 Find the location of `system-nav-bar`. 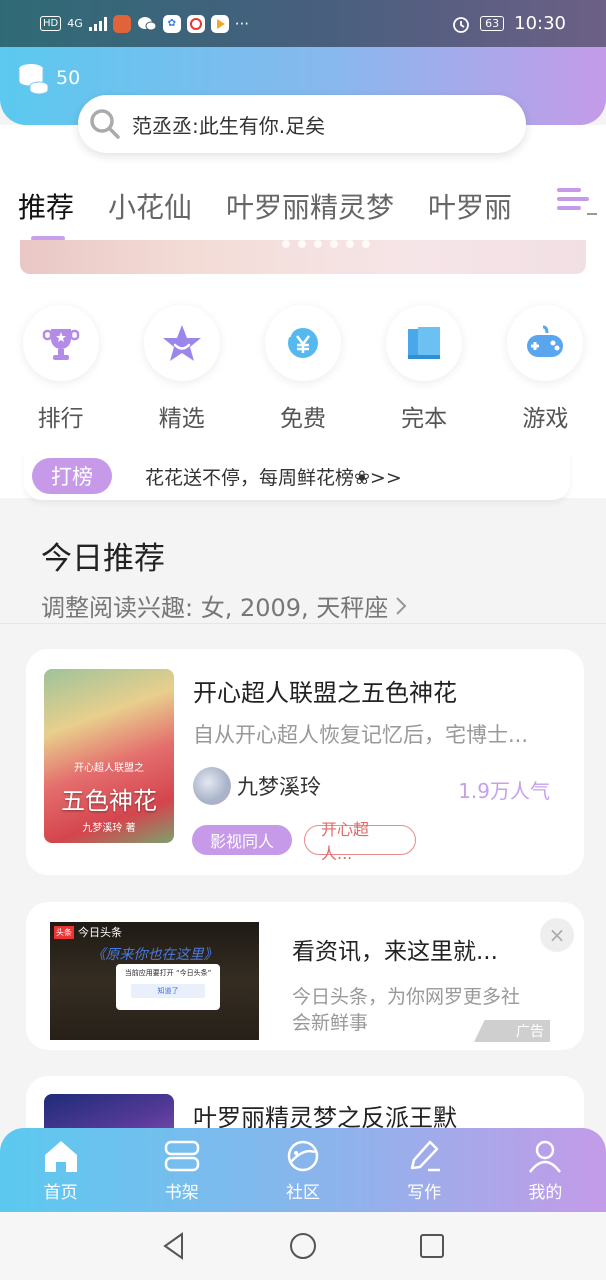

system-nav-bar is located at coordinates (303, 1246).